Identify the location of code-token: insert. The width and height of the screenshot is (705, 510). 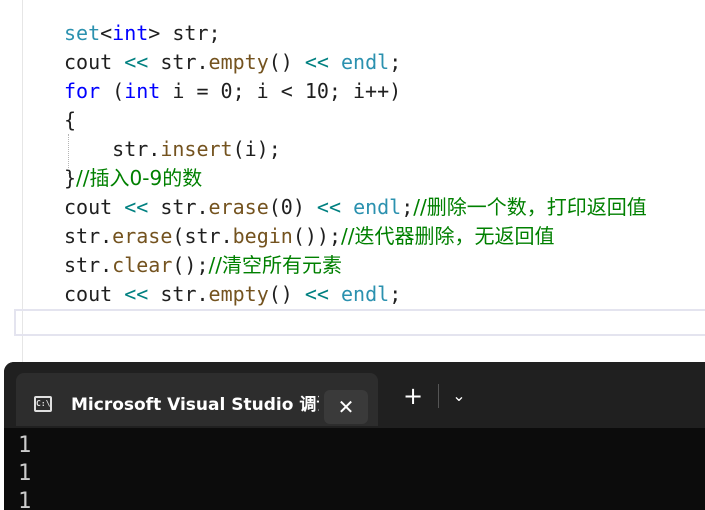
(196, 149).